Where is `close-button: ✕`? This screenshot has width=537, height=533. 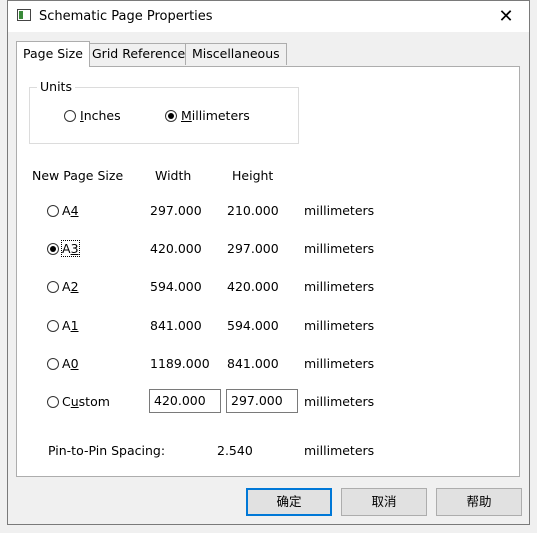 close-button: ✕ is located at coordinates (506, 16).